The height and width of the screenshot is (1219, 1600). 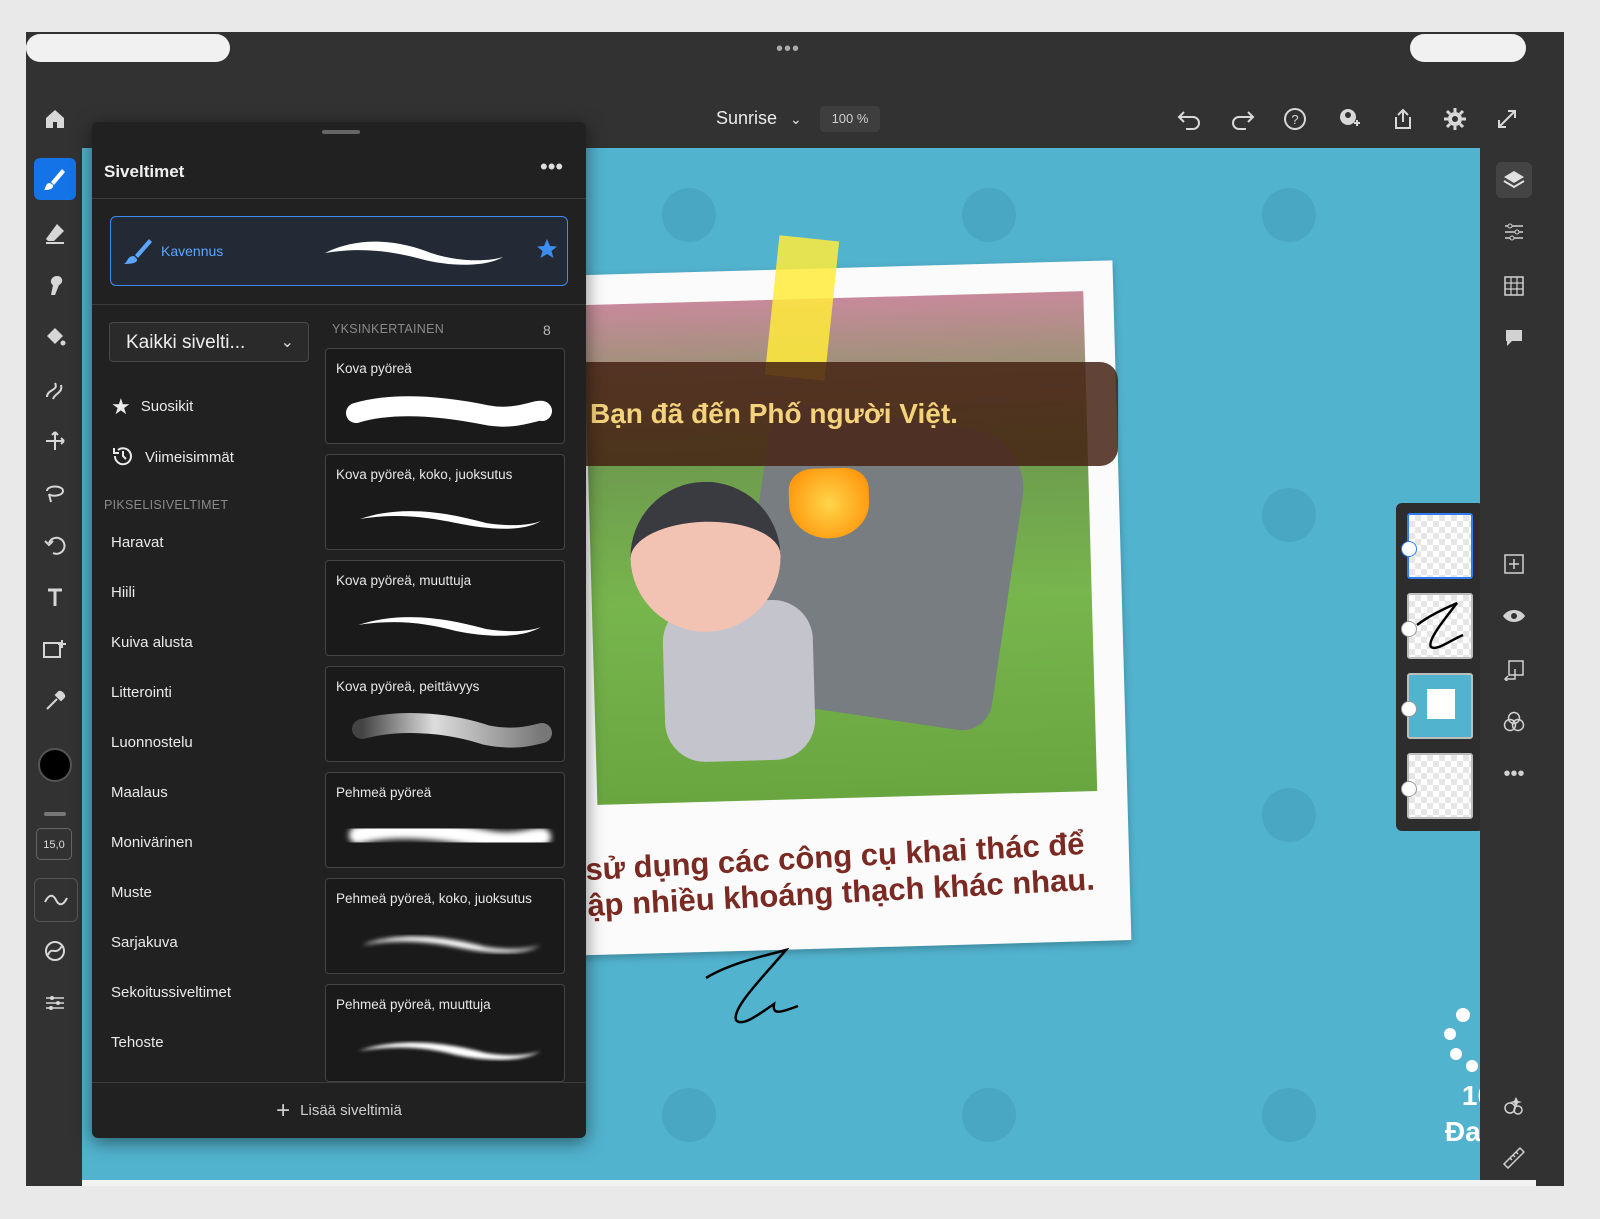 What do you see at coordinates (55, 951) in the screenshot?
I see `smoothing-icon` at bounding box center [55, 951].